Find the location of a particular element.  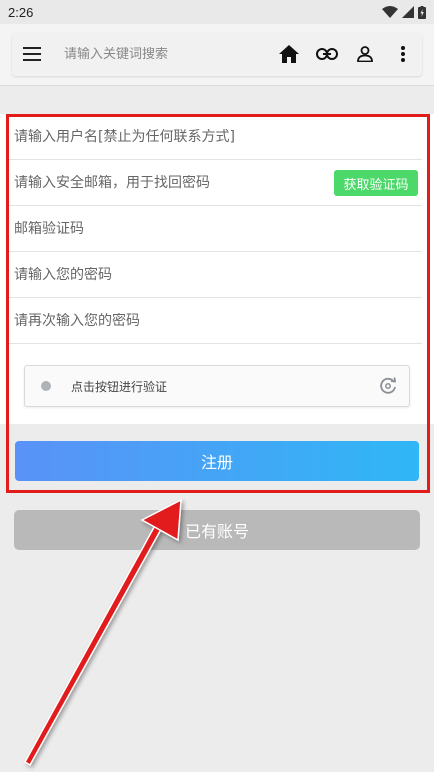

wifi-icon is located at coordinates (390, 12).